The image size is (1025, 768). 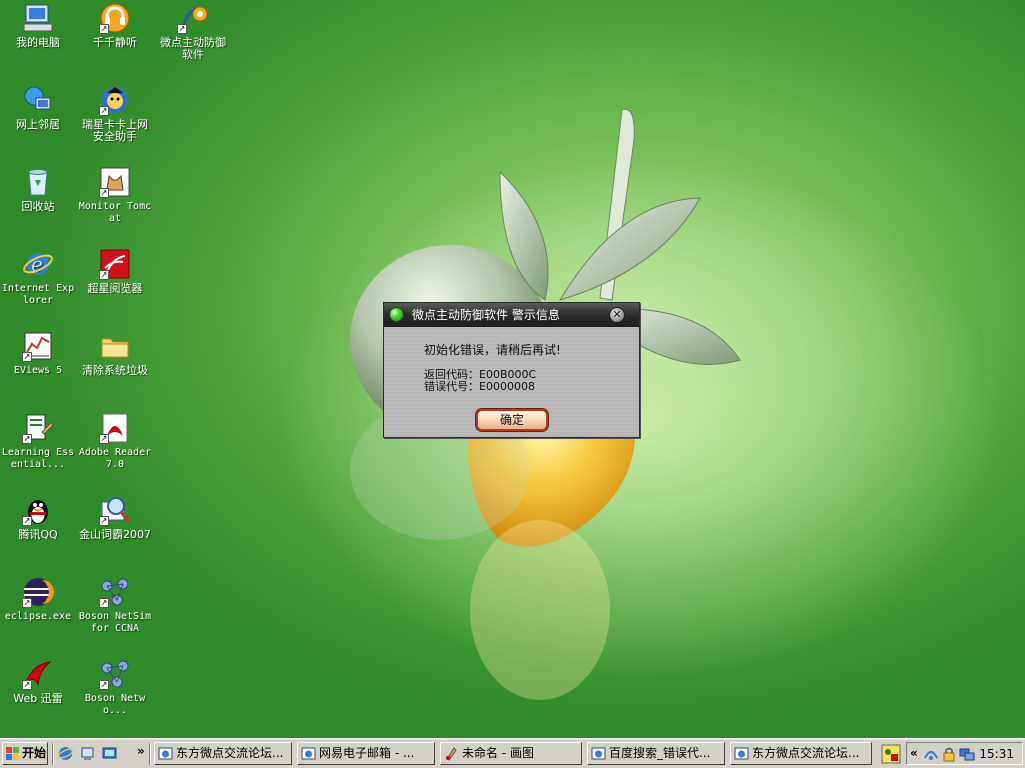 What do you see at coordinates (38, 698) in the screenshot?
I see `icon-label: Web 迅雷` at bounding box center [38, 698].